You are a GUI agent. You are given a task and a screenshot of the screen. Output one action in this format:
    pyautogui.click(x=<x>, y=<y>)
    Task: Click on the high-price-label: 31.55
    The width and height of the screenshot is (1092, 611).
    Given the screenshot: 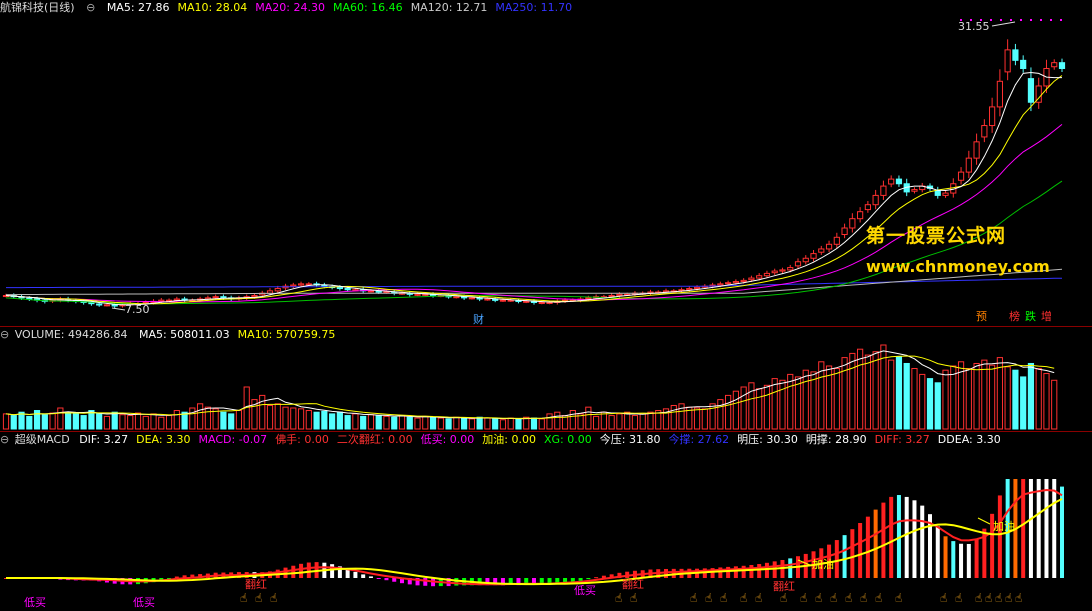 What is the action you would take?
    pyautogui.click(x=974, y=26)
    